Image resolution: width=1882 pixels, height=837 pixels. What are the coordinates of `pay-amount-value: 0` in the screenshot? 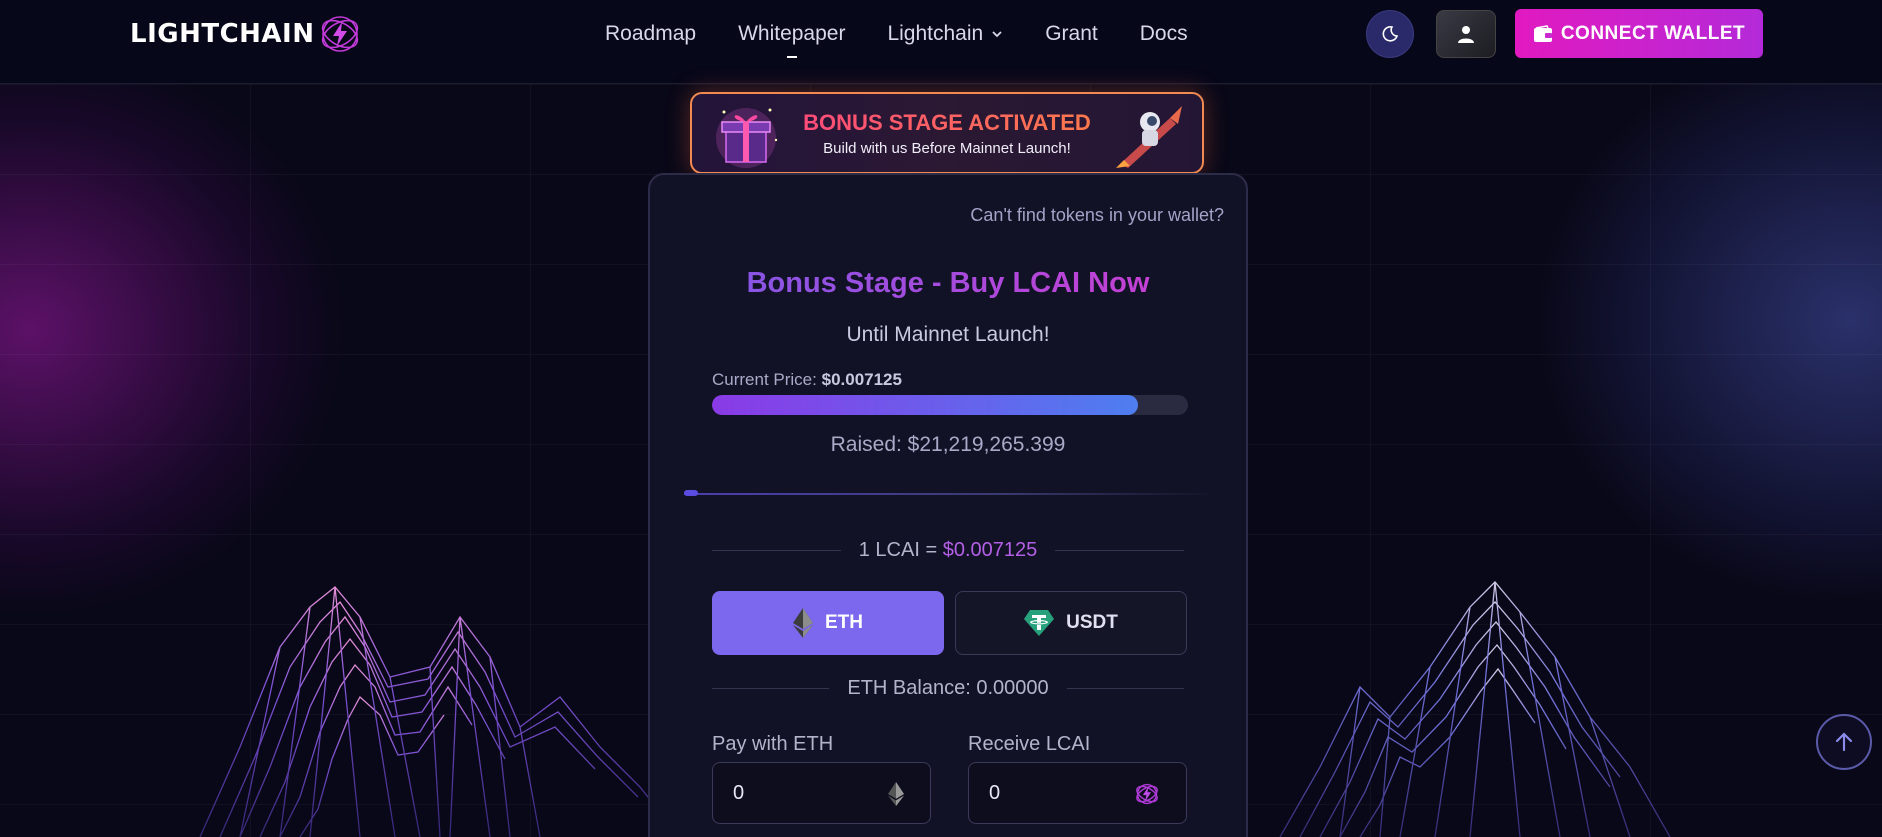 It's located at (739, 792).